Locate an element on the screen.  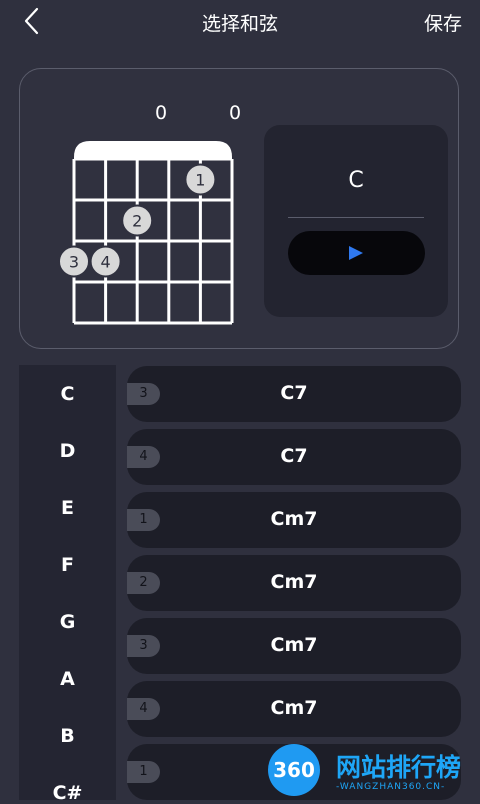
watermark-logo-text: 360 is located at coordinates (294, 770).